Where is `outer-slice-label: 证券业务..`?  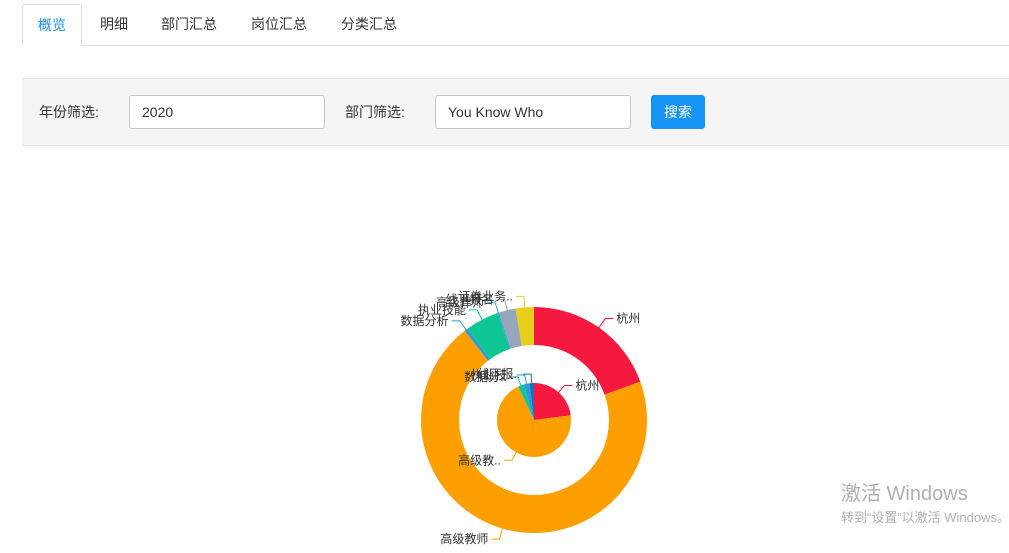 outer-slice-label: 证券业务.. is located at coordinates (485, 295).